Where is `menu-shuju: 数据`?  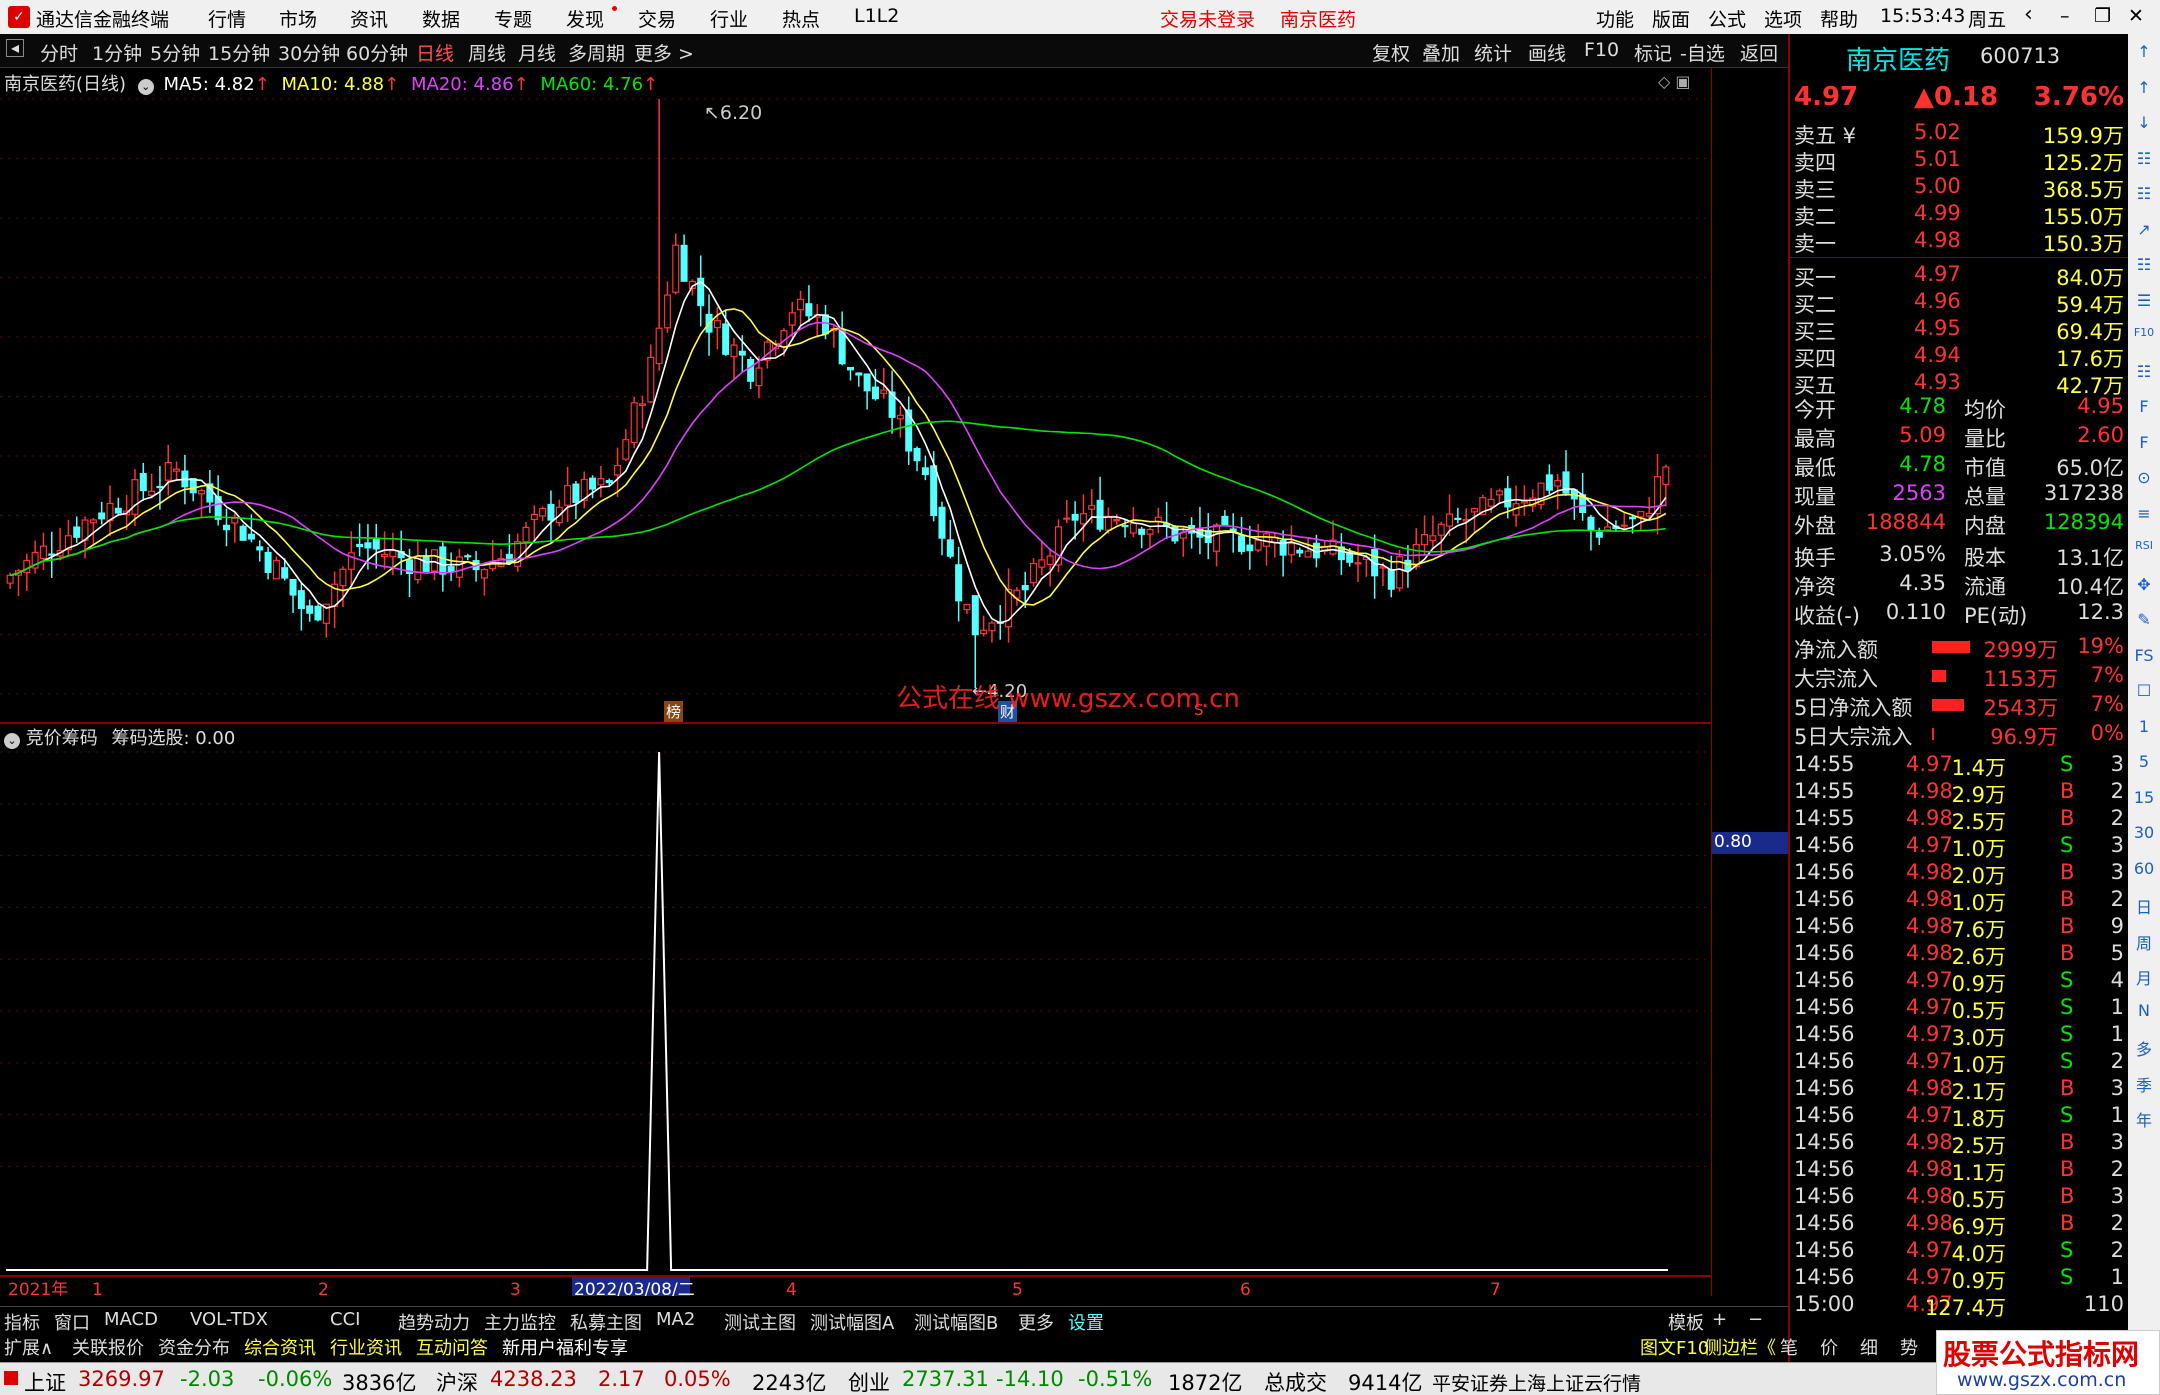 menu-shuju: 数据 is located at coordinates (441, 18).